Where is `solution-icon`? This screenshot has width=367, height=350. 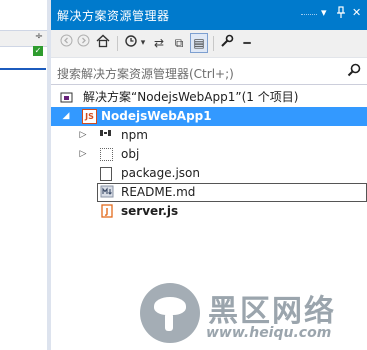
solution-icon is located at coordinates (66, 97).